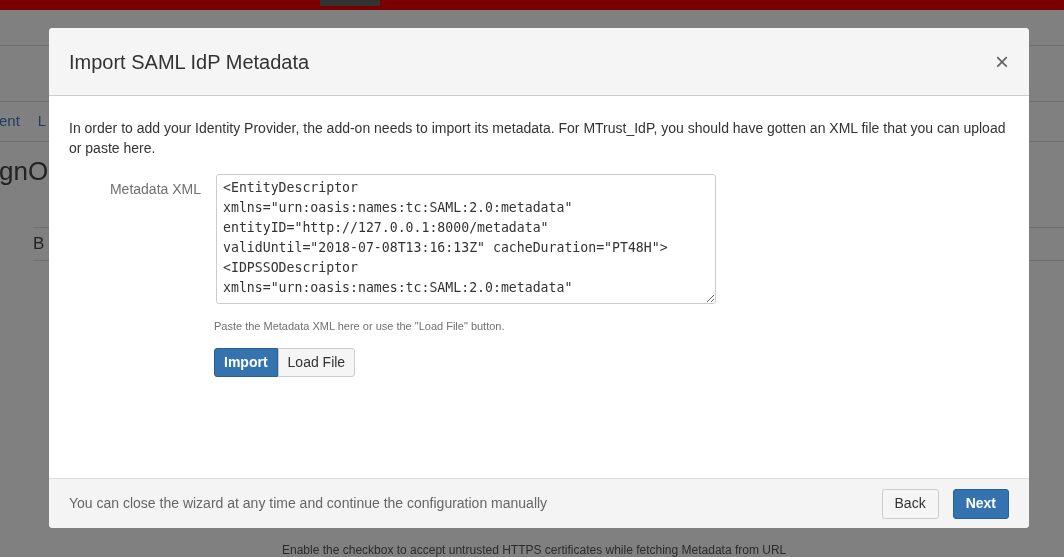  What do you see at coordinates (910, 503) in the screenshot?
I see `secondary-button: Back` at bounding box center [910, 503].